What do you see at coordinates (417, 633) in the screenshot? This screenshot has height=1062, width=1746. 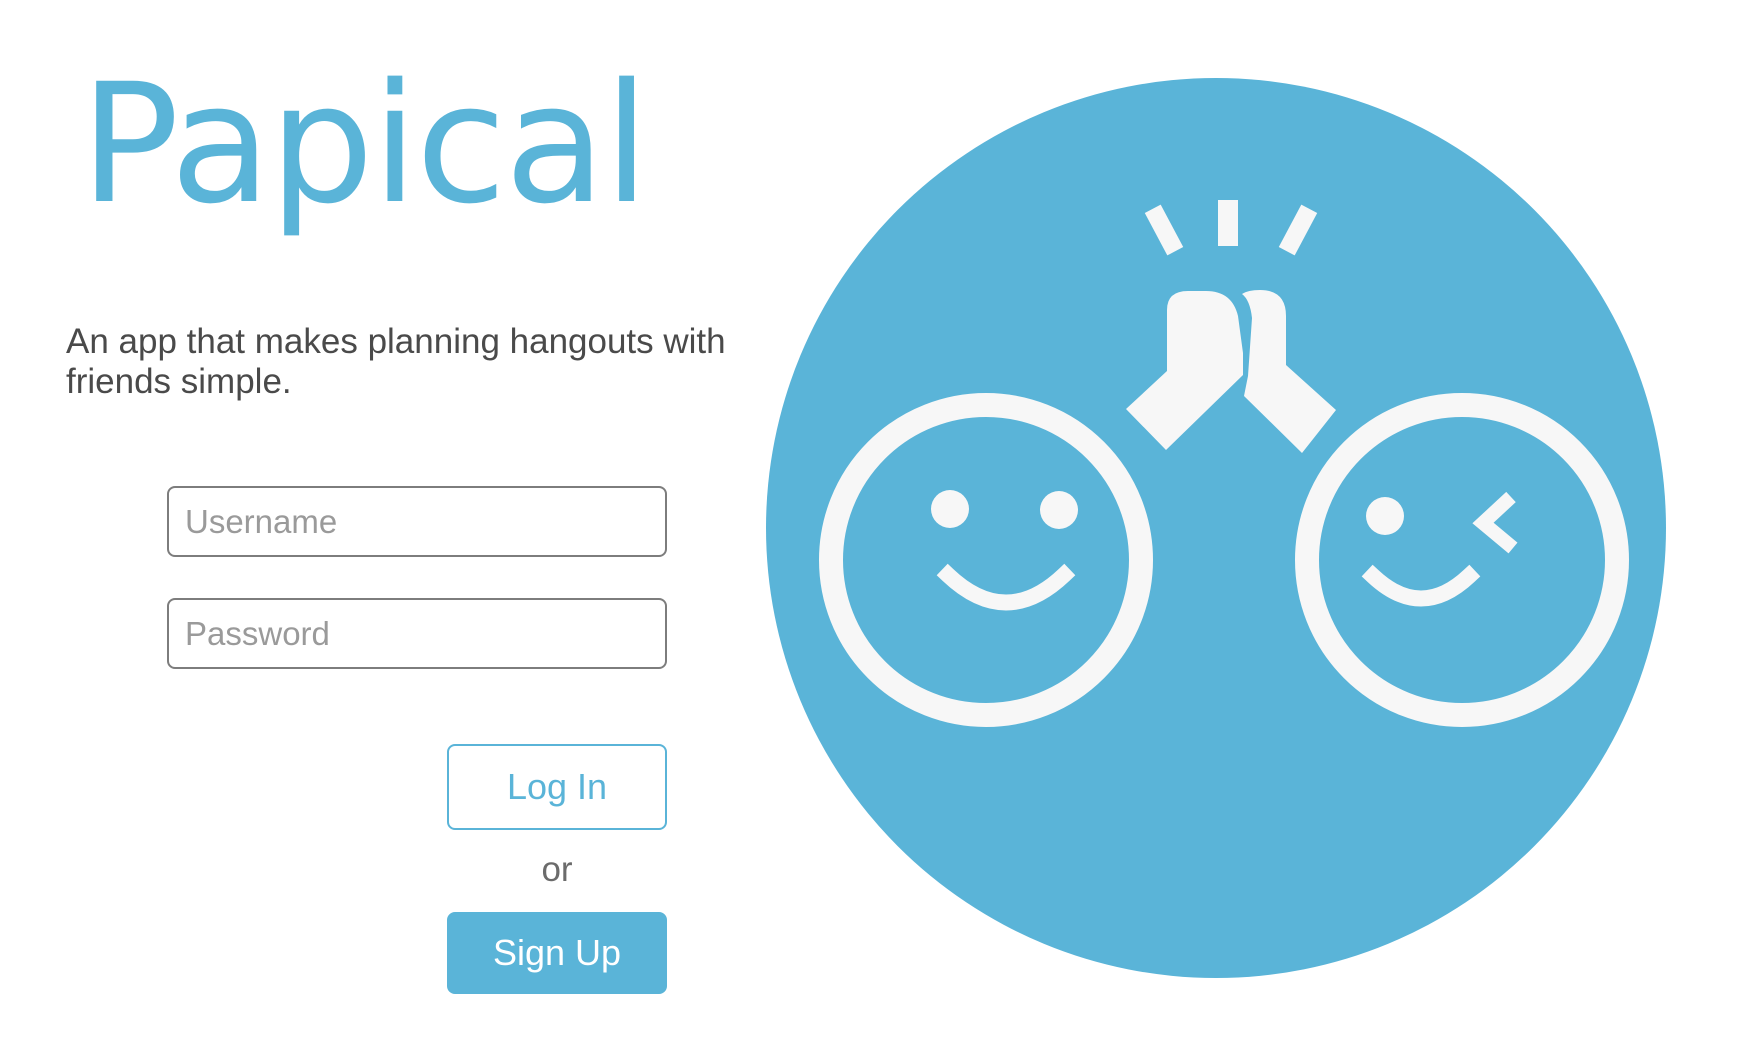 I see `password-input` at bounding box center [417, 633].